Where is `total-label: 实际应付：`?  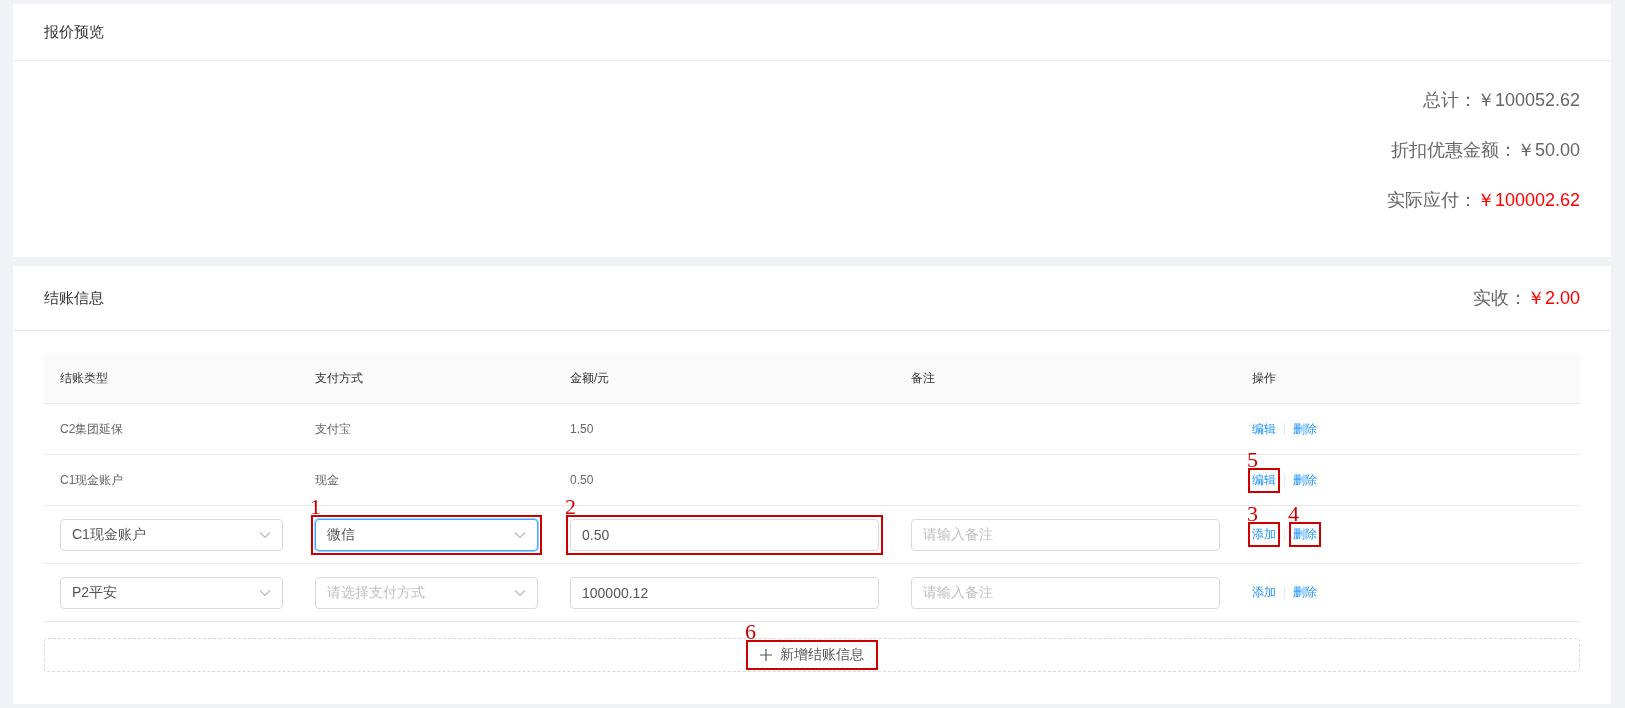
total-label: 实际应付： is located at coordinates (1431, 200).